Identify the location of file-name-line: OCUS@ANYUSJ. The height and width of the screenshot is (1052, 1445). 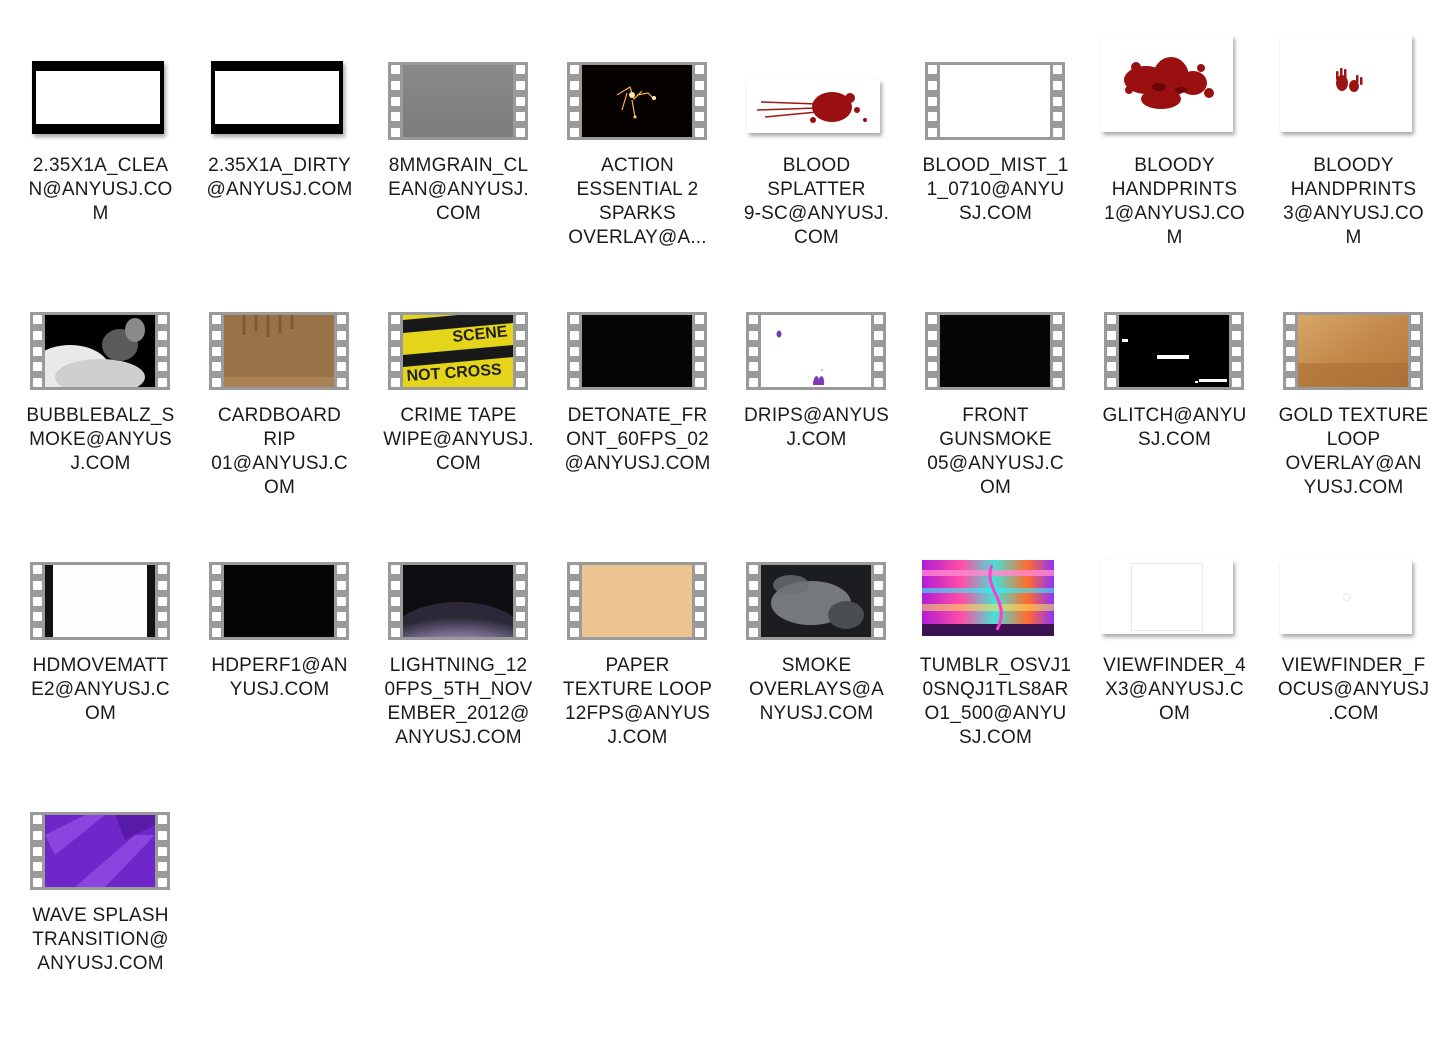
(1353, 689).